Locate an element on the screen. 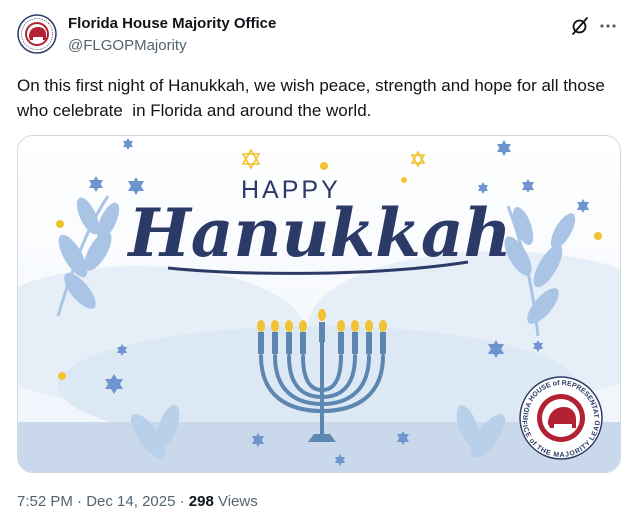  display-name: Florida House Majority Office is located at coordinates (172, 23).